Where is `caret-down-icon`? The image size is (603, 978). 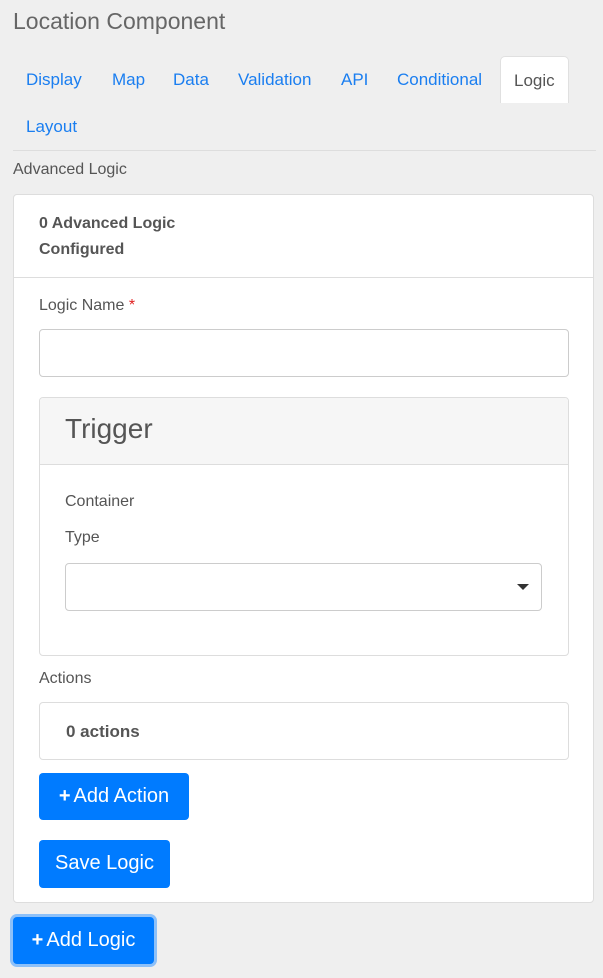 caret-down-icon is located at coordinates (523, 587).